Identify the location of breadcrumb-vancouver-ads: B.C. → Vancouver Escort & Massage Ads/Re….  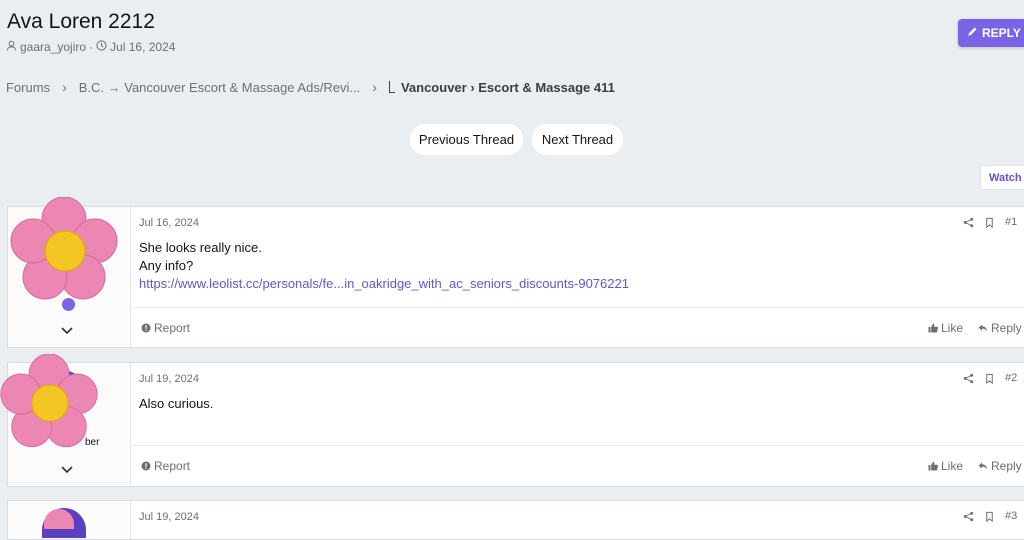
(220, 87).